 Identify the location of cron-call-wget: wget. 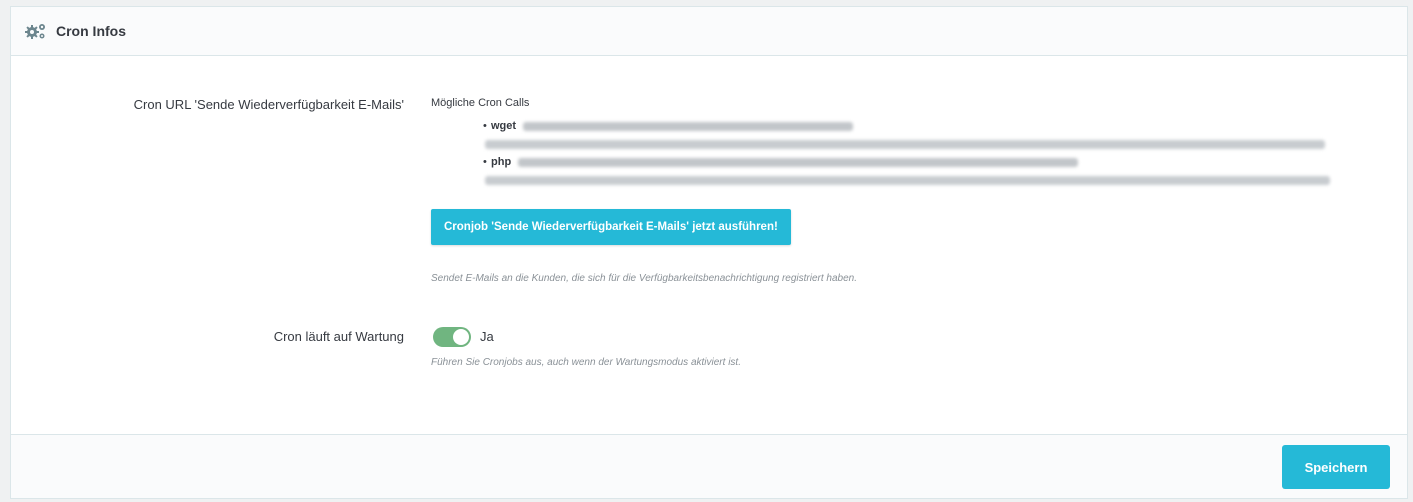
(907, 134).